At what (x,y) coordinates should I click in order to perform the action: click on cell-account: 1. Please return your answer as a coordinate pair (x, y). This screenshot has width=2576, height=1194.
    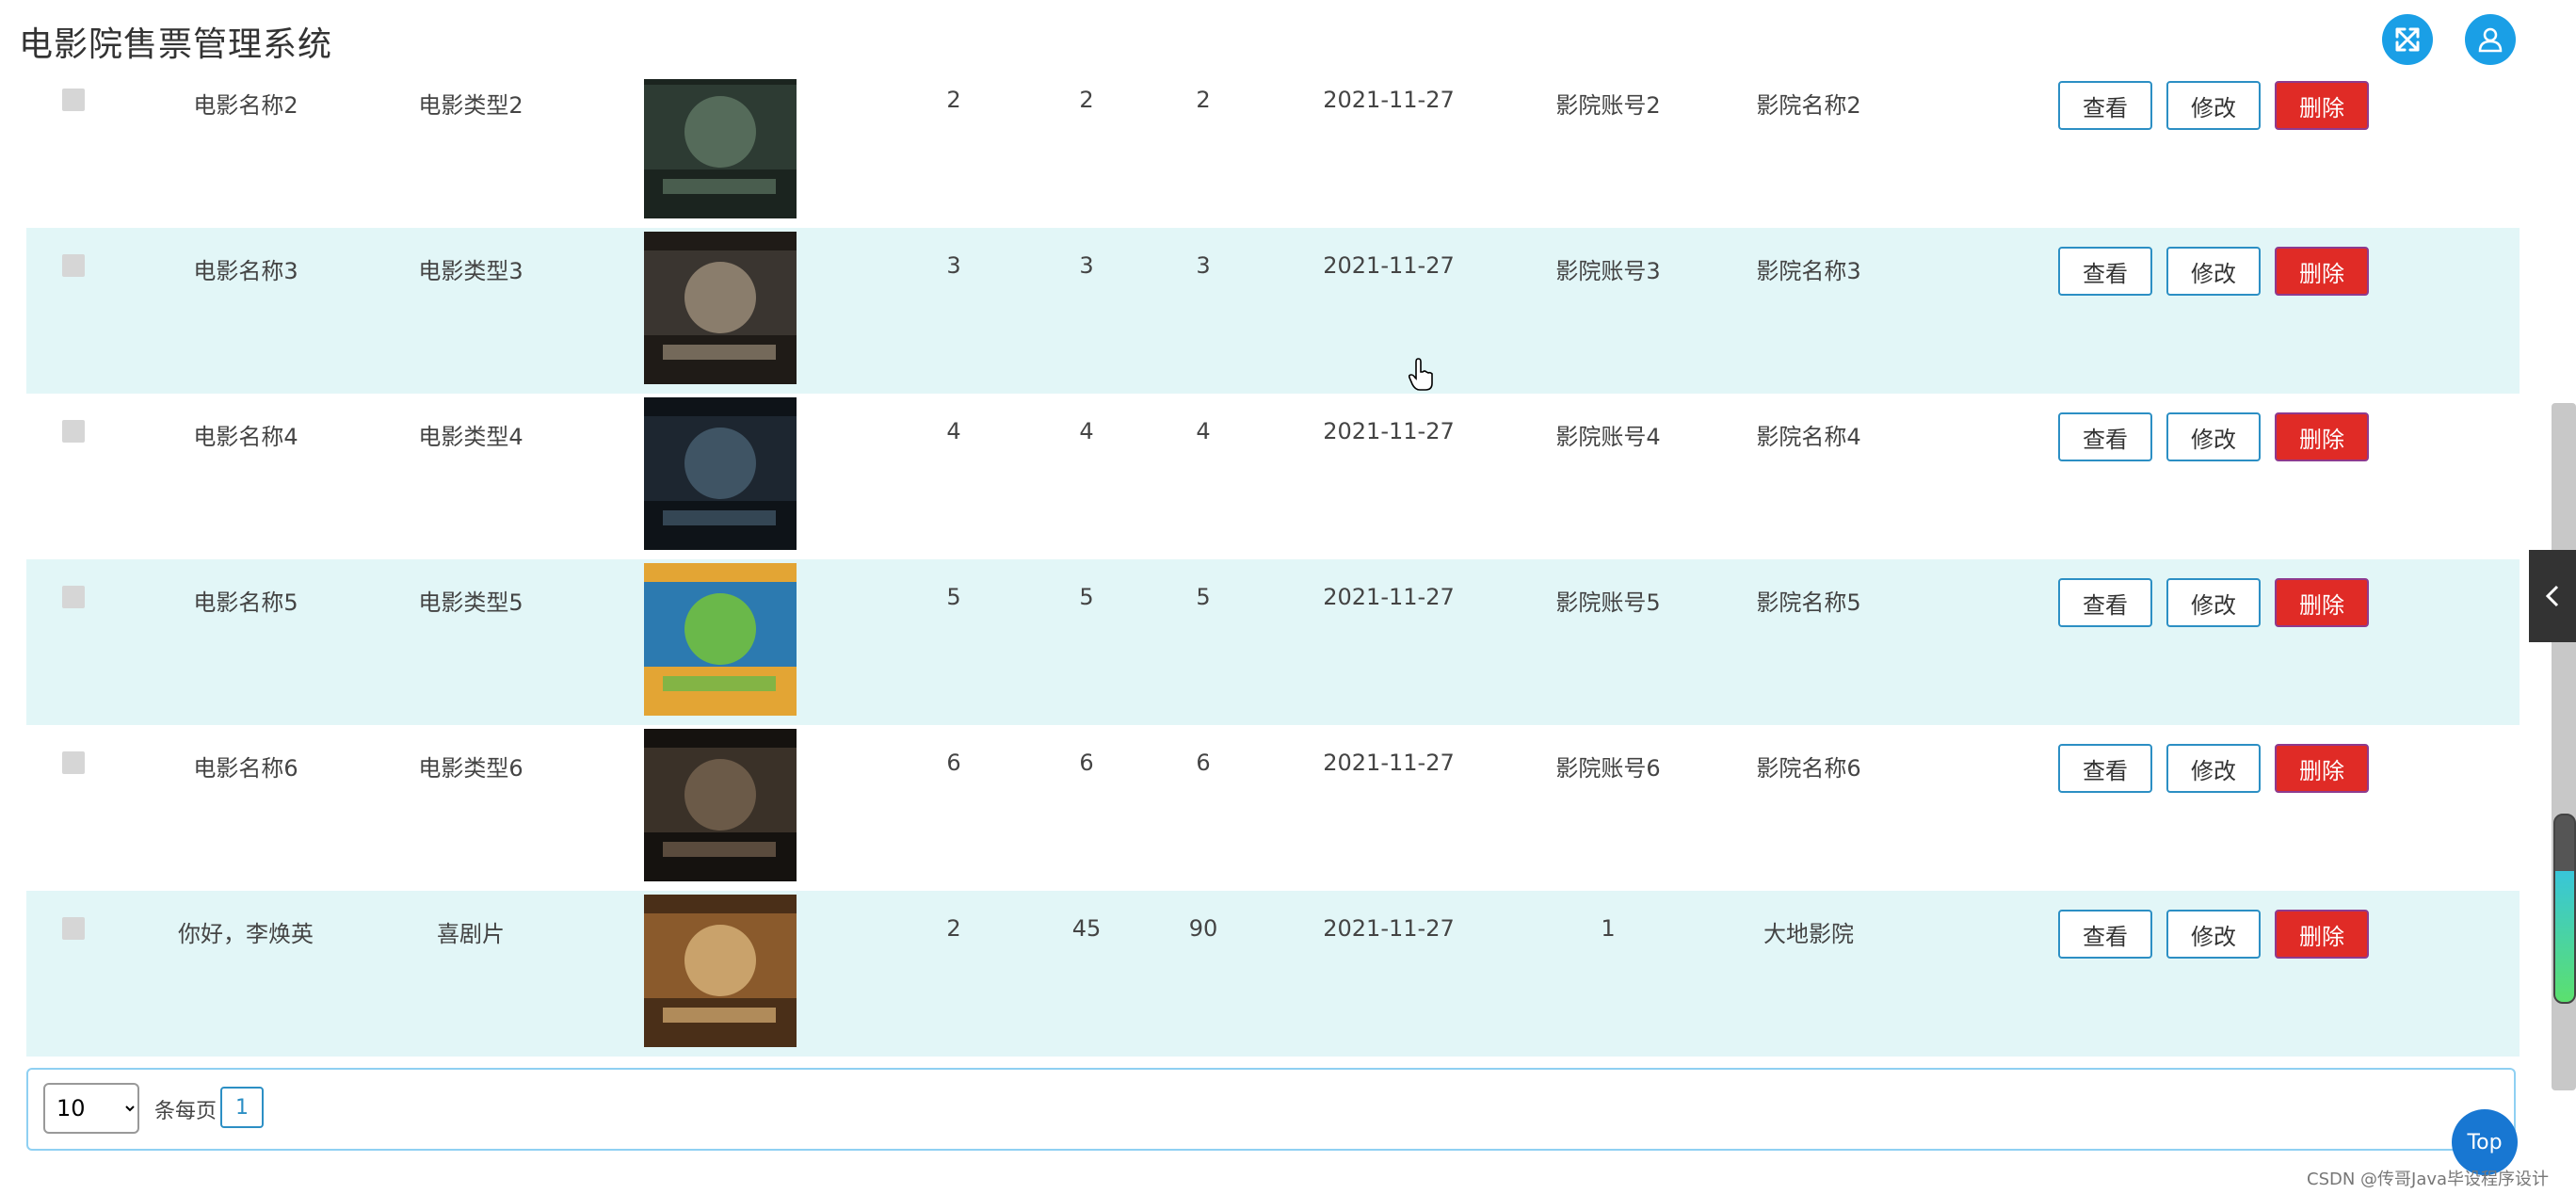
    Looking at the image, I should click on (1608, 929).